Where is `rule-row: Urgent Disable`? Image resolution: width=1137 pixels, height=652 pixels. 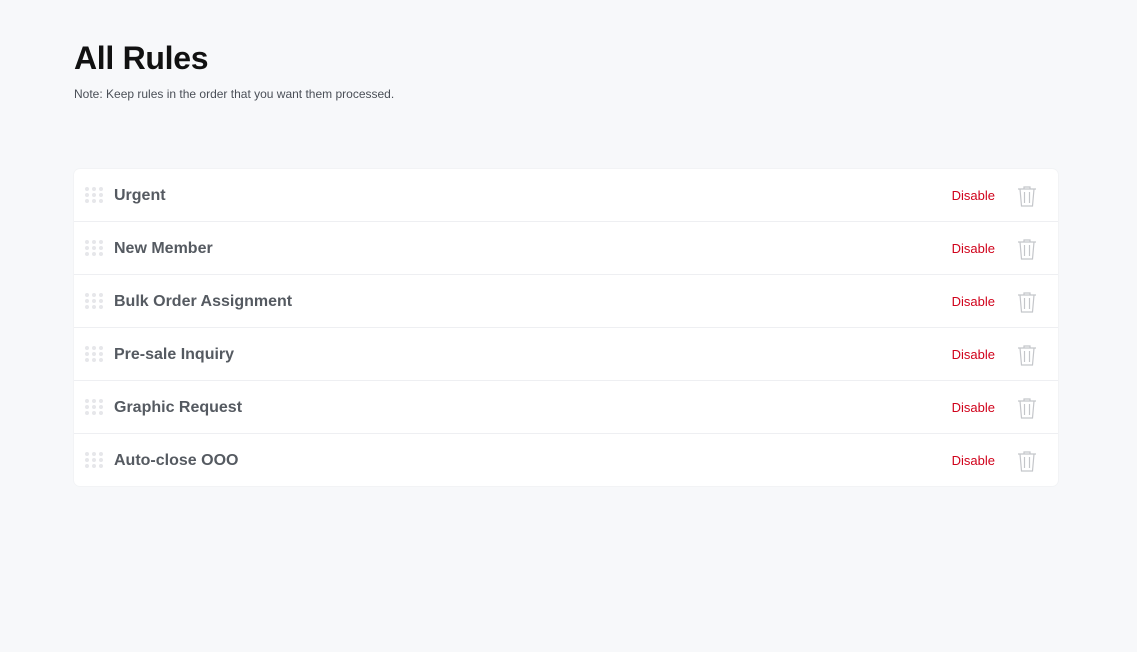 rule-row: Urgent Disable is located at coordinates (566, 195).